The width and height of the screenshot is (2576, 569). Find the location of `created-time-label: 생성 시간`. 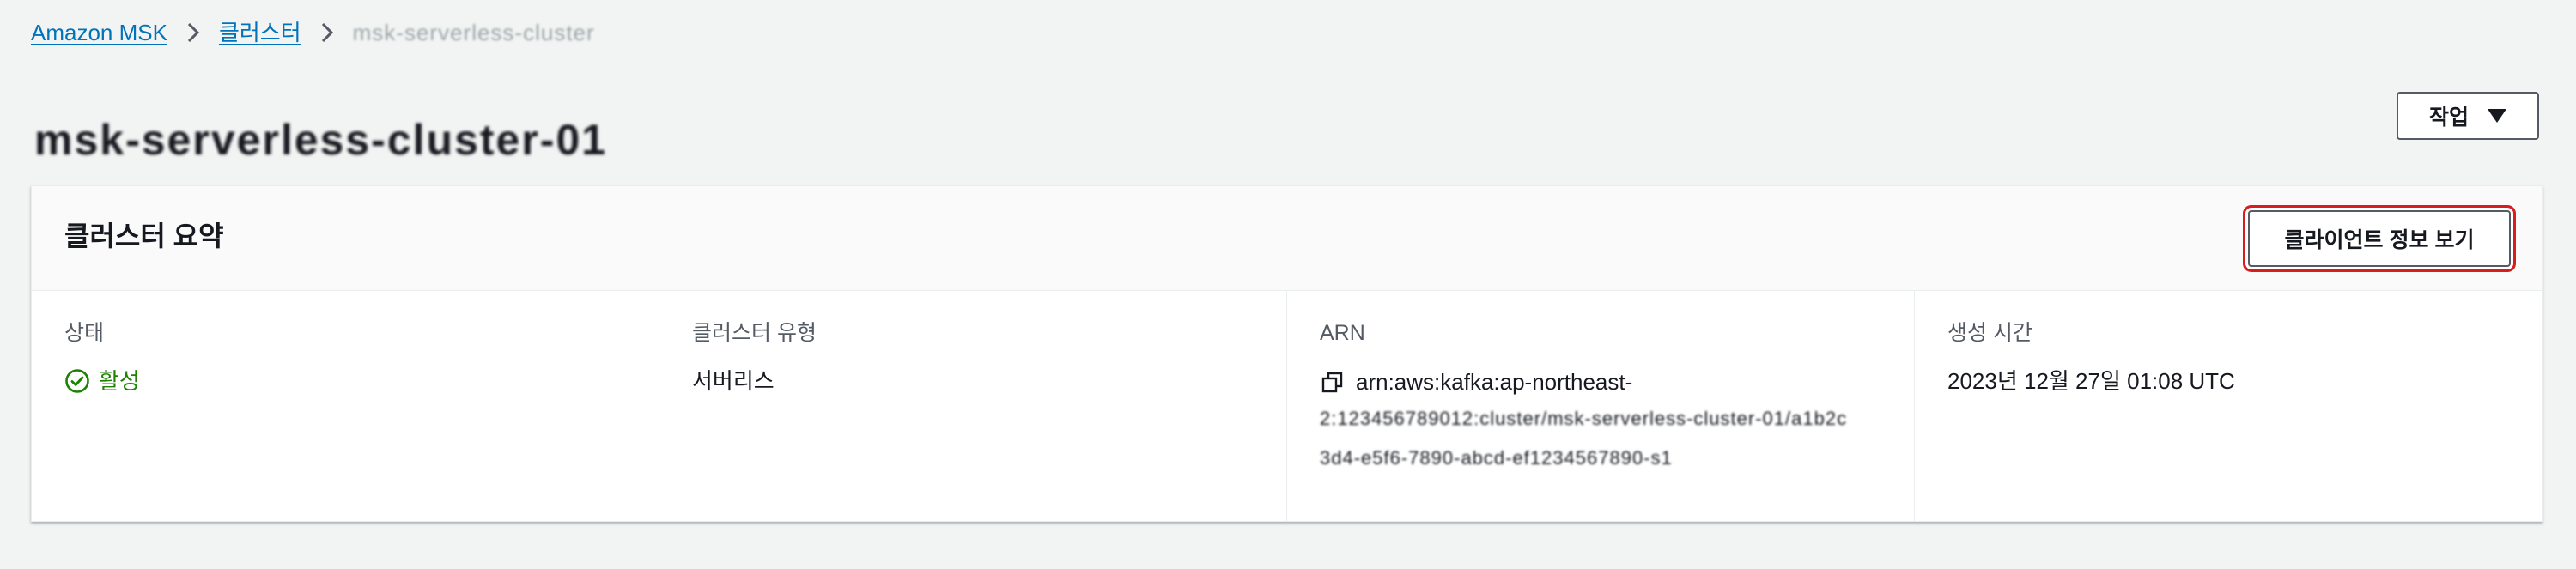

created-time-label: 생성 시간 is located at coordinates (1989, 333).